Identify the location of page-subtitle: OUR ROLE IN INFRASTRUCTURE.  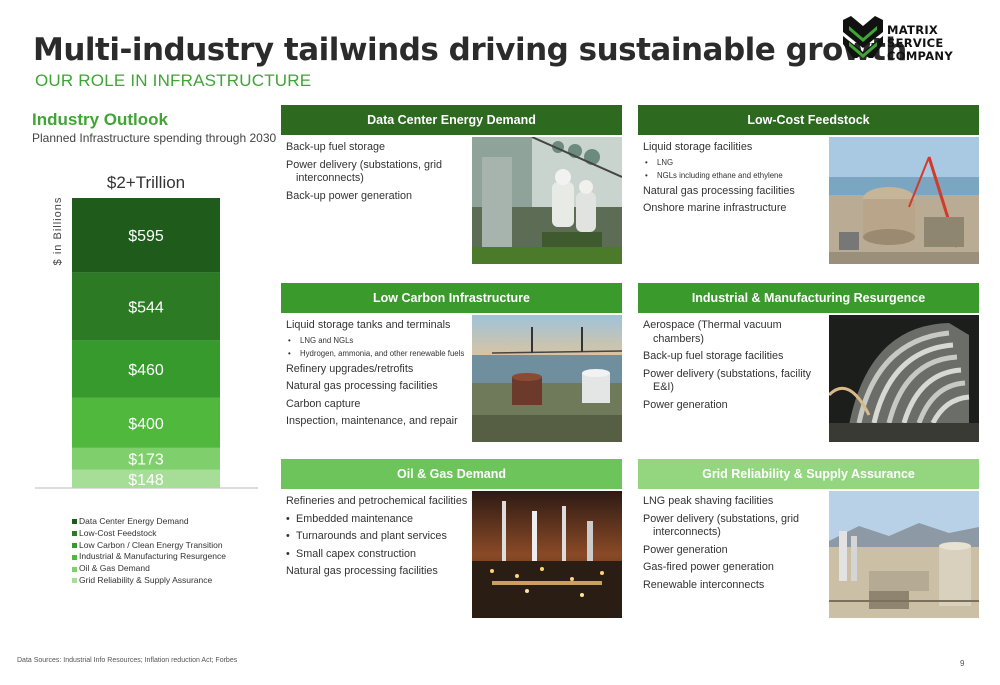
(173, 80).